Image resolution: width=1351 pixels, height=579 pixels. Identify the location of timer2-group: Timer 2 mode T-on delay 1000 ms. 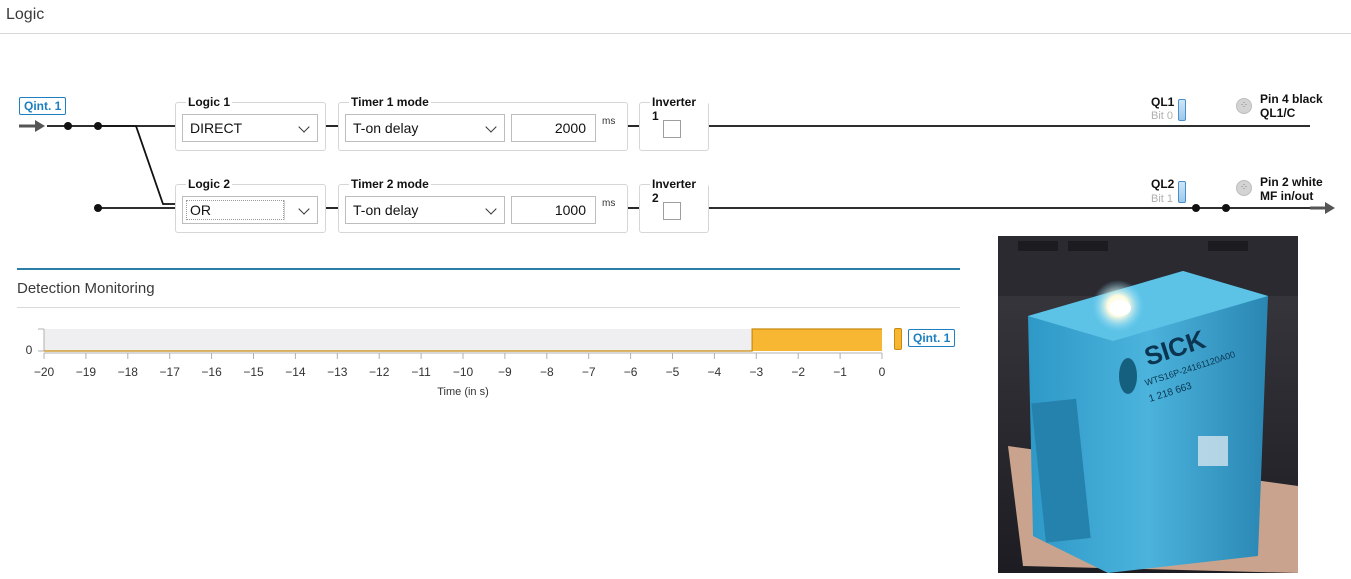
(483, 205).